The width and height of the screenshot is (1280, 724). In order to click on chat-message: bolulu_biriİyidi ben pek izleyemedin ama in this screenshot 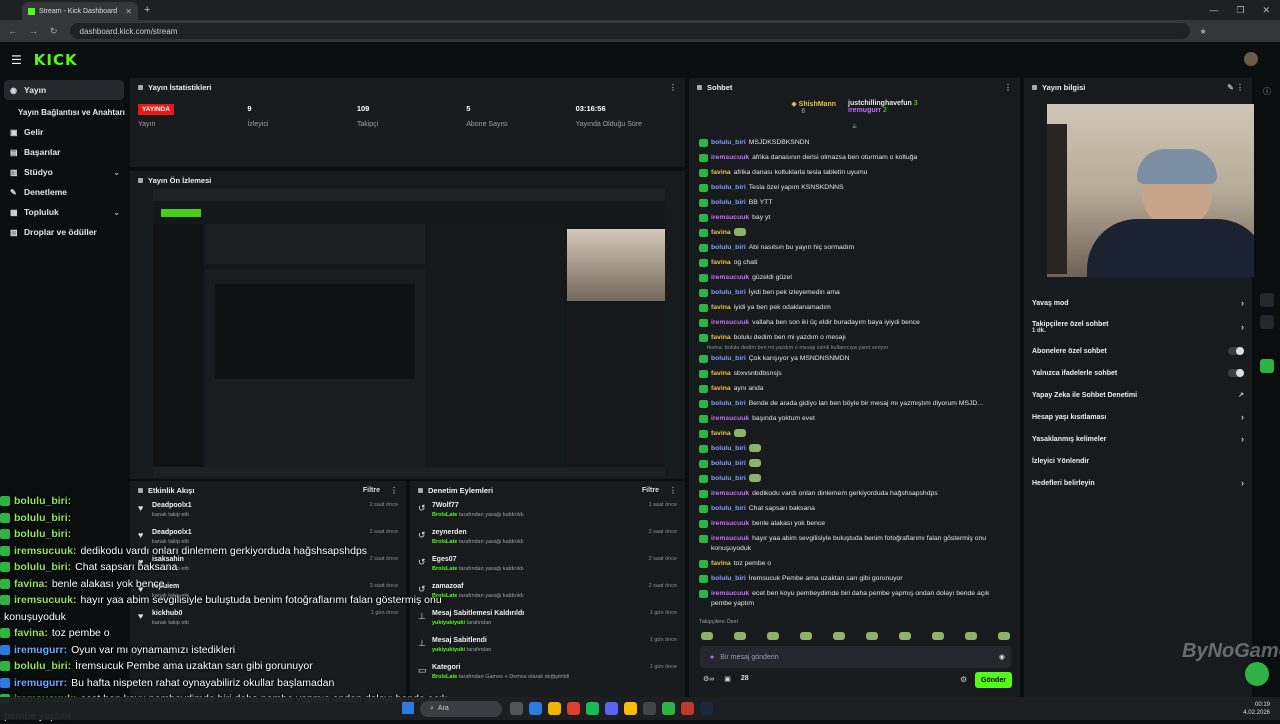, I will do `click(854, 293)`.